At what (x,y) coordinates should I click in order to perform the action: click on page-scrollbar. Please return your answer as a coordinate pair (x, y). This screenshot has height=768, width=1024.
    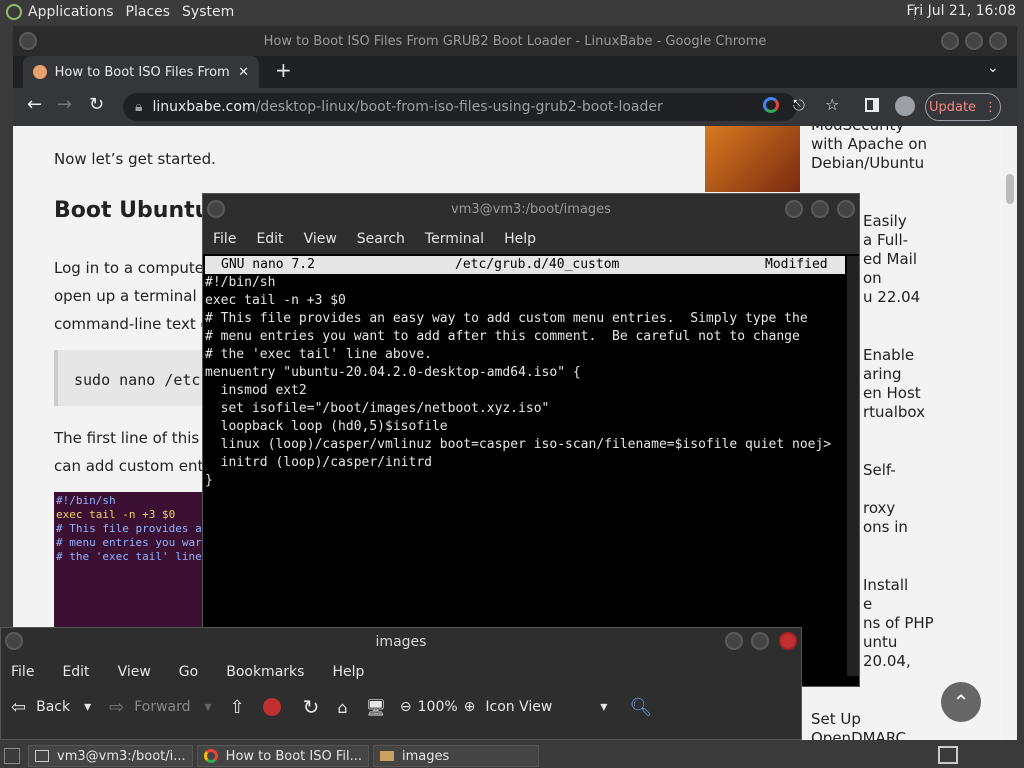
    Looking at the image, I should click on (1010, 433).